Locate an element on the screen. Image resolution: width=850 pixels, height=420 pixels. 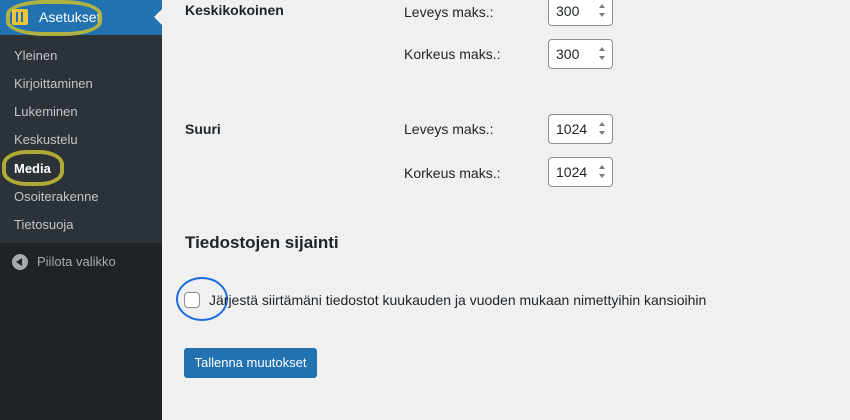
submenu-item-privacy: Tietosuoja is located at coordinates (44, 224).